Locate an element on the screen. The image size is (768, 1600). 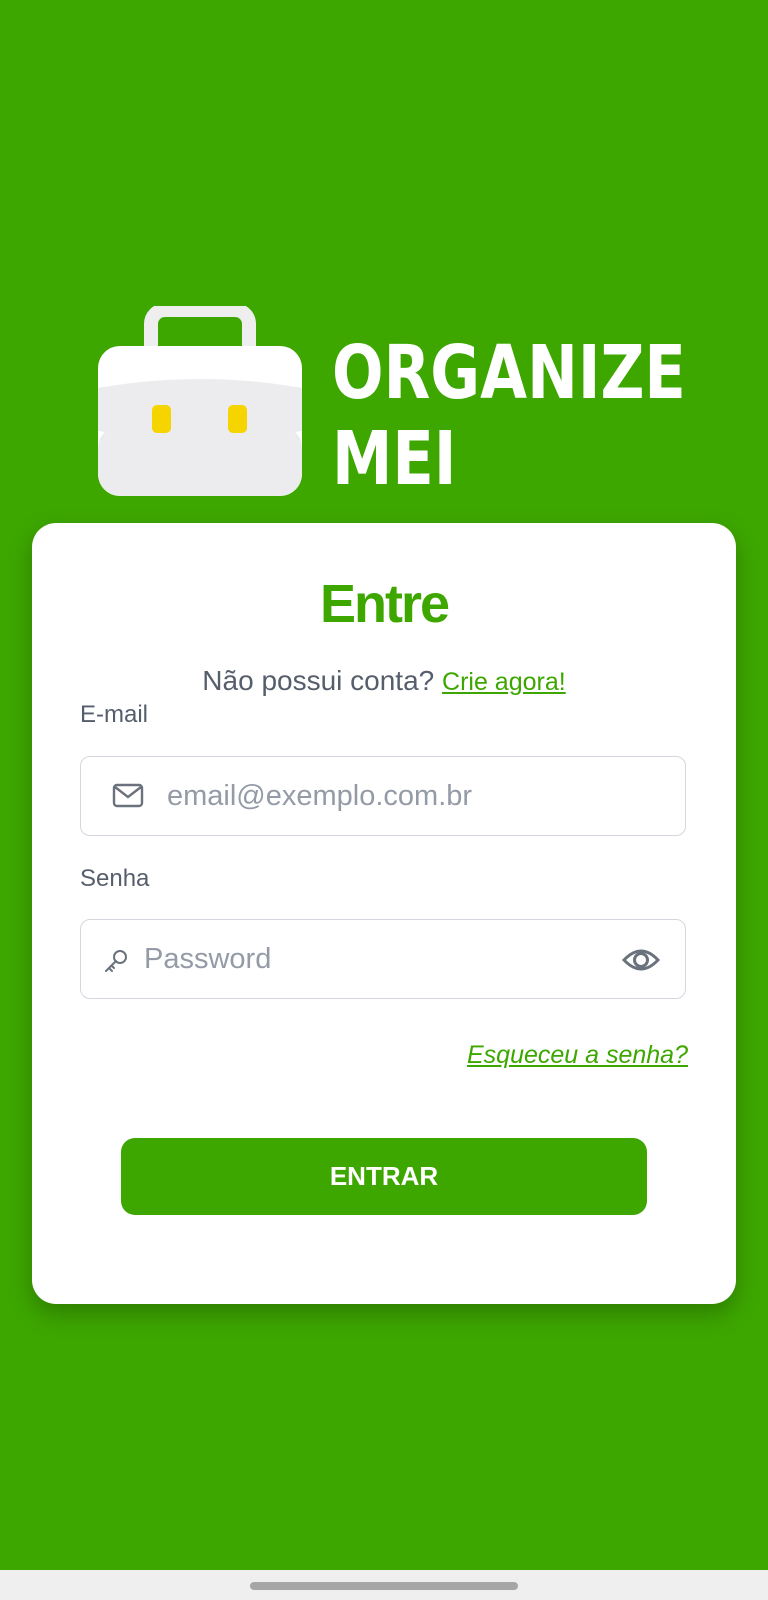
email-field-container is located at coordinates (383, 796).